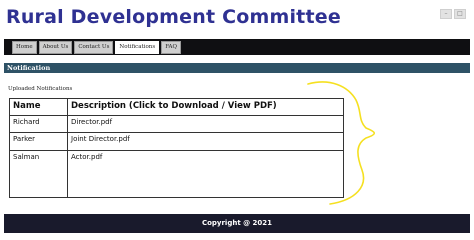  Describe the element at coordinates (446, 14) in the screenshot. I see `minimize-icon: –` at that location.